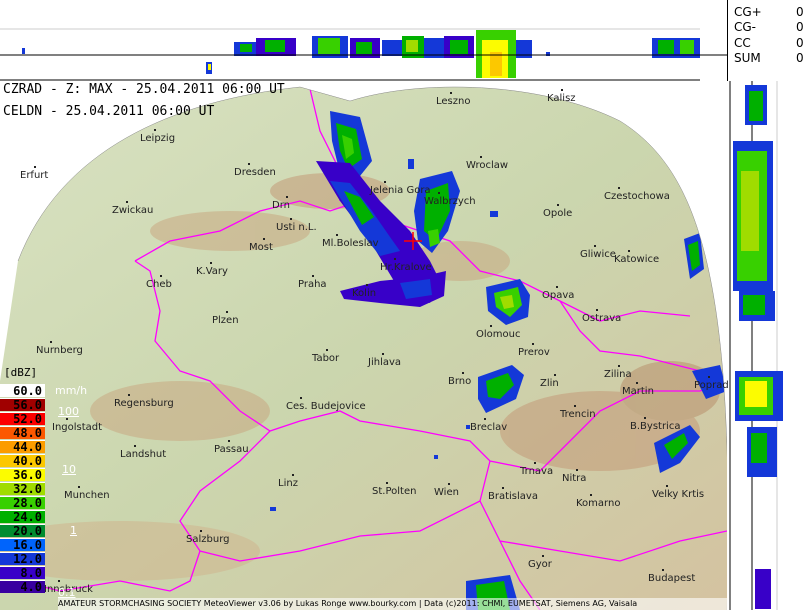  What do you see at coordinates (73, 530) in the screenshot?
I see `rain-mark-1: 1` at bounding box center [73, 530].